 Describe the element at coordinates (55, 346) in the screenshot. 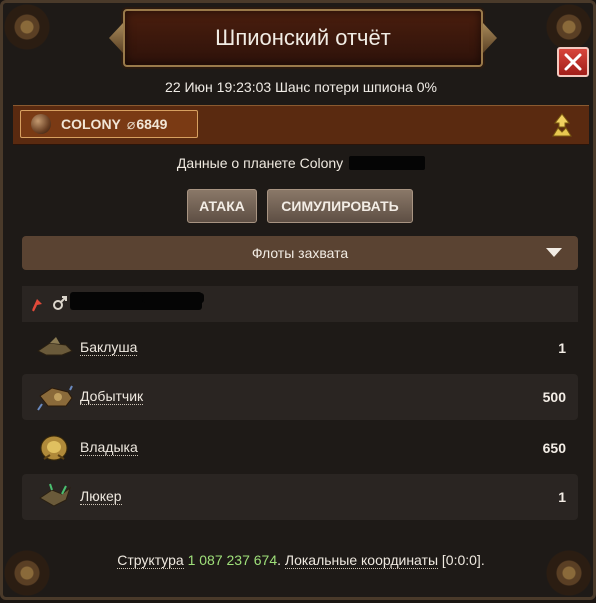

I see `ship-scout-icon` at that location.